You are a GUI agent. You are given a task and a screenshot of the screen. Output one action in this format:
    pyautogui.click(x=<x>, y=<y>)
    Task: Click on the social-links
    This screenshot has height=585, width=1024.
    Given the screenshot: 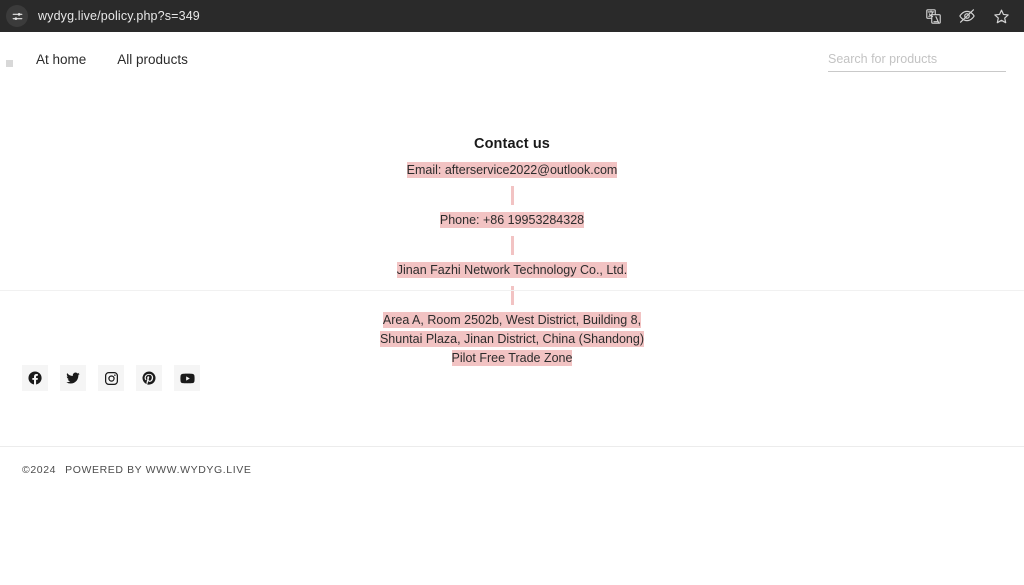 What is the action you would take?
    pyautogui.click(x=111, y=378)
    